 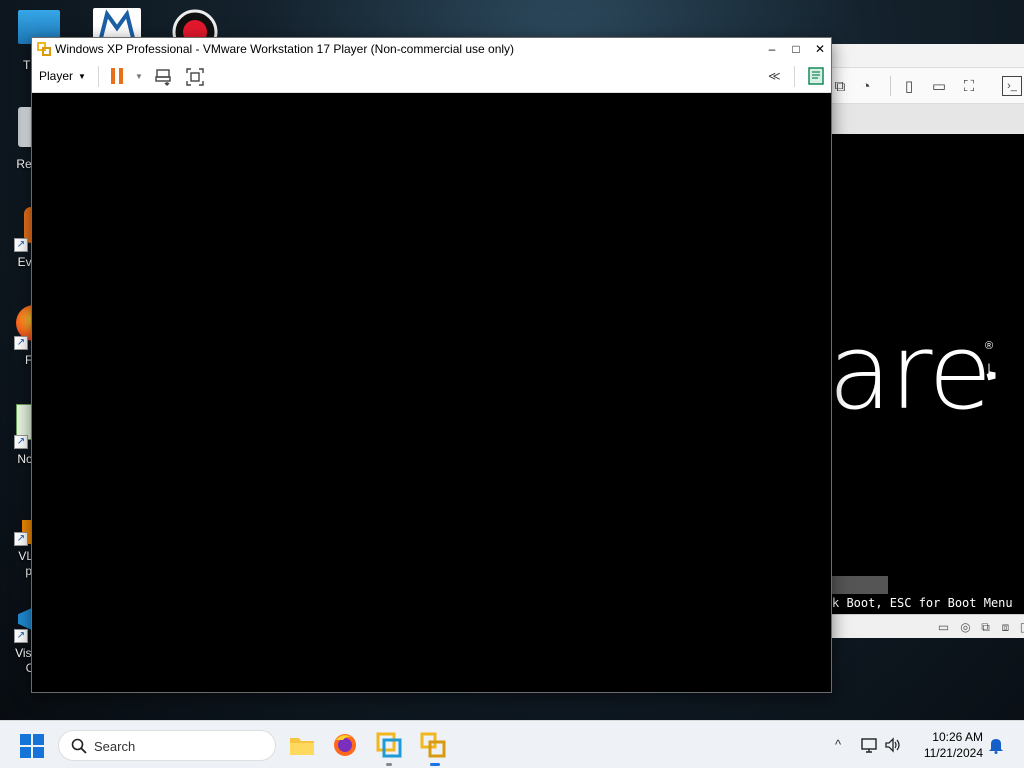 I want to click on pause-button, so click(x=118, y=76).